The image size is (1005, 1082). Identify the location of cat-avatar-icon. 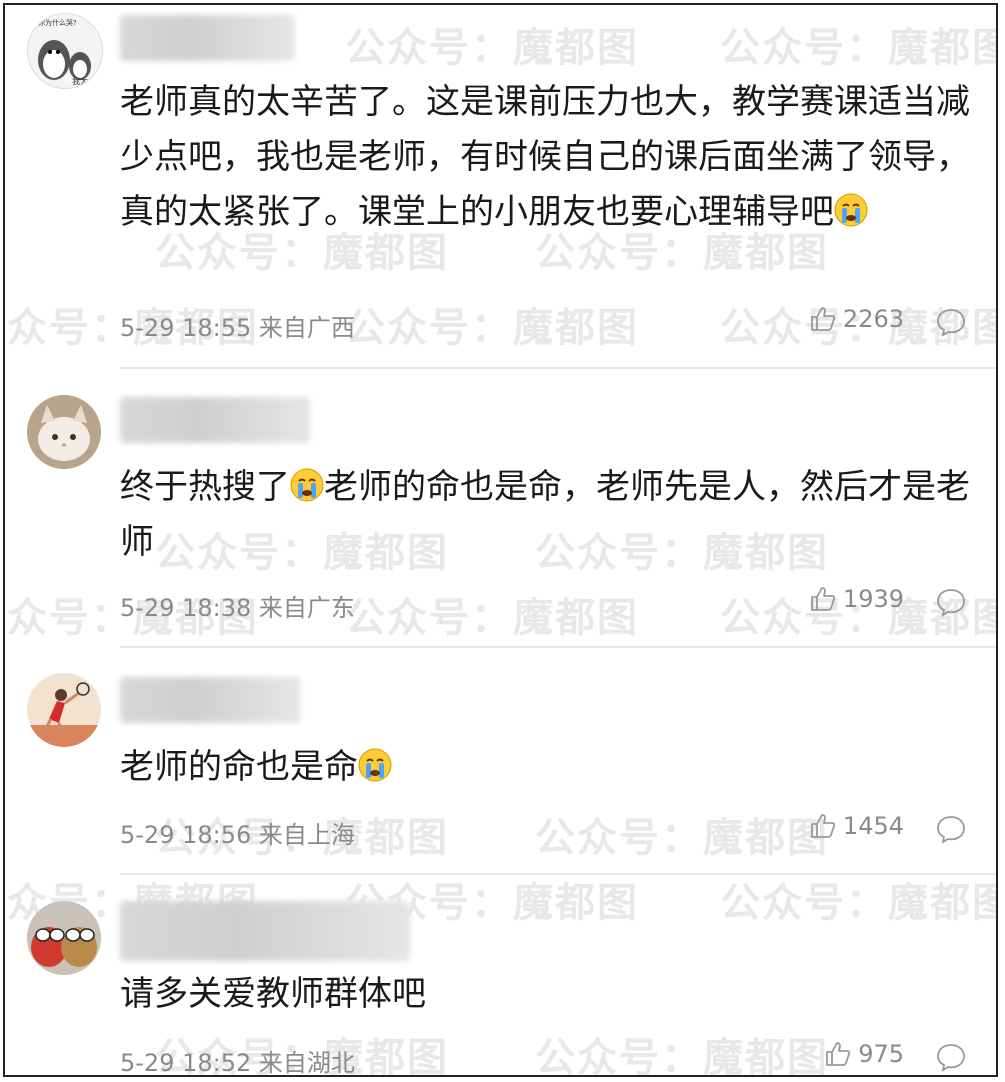
(64, 432).